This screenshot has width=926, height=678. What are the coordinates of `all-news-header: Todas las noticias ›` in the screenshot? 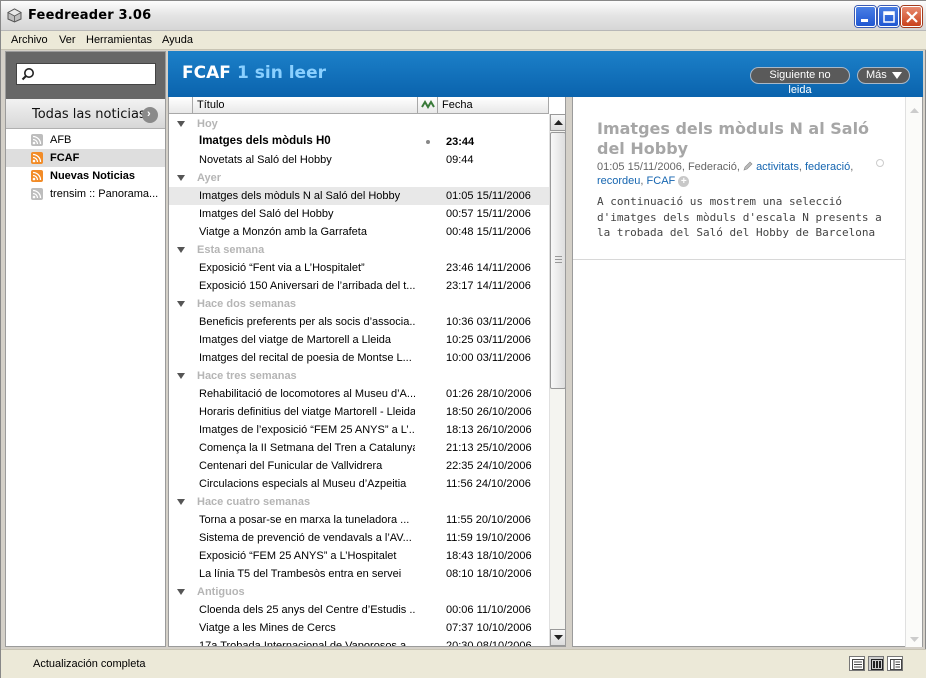 It's located at (85, 114).